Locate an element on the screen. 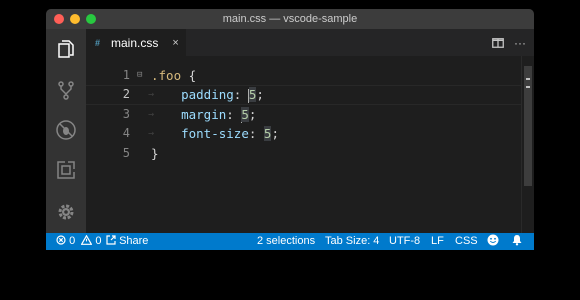 This screenshot has height=300, width=580. token-prop: font-size is located at coordinates (215, 133).